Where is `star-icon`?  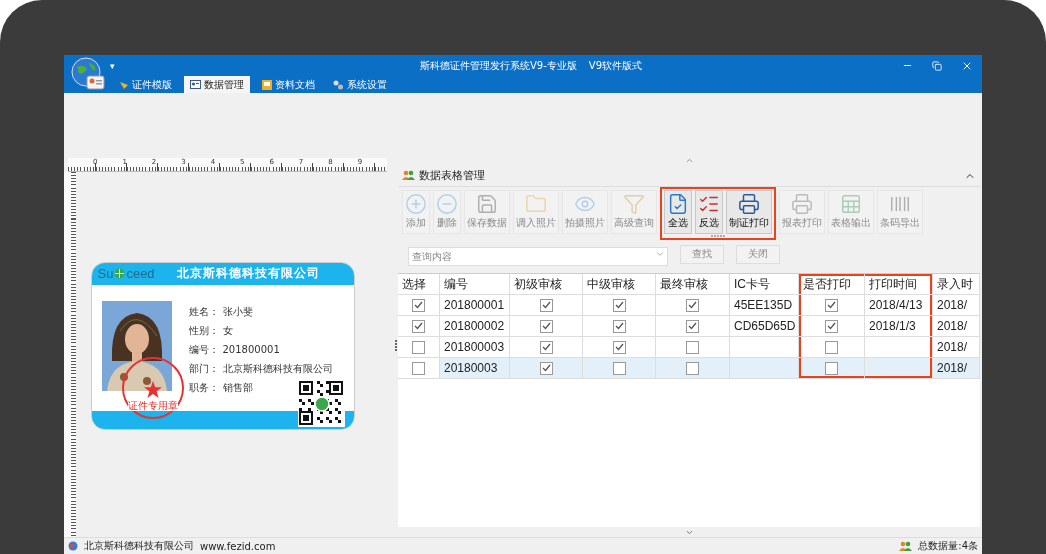 star-icon is located at coordinates (152, 389).